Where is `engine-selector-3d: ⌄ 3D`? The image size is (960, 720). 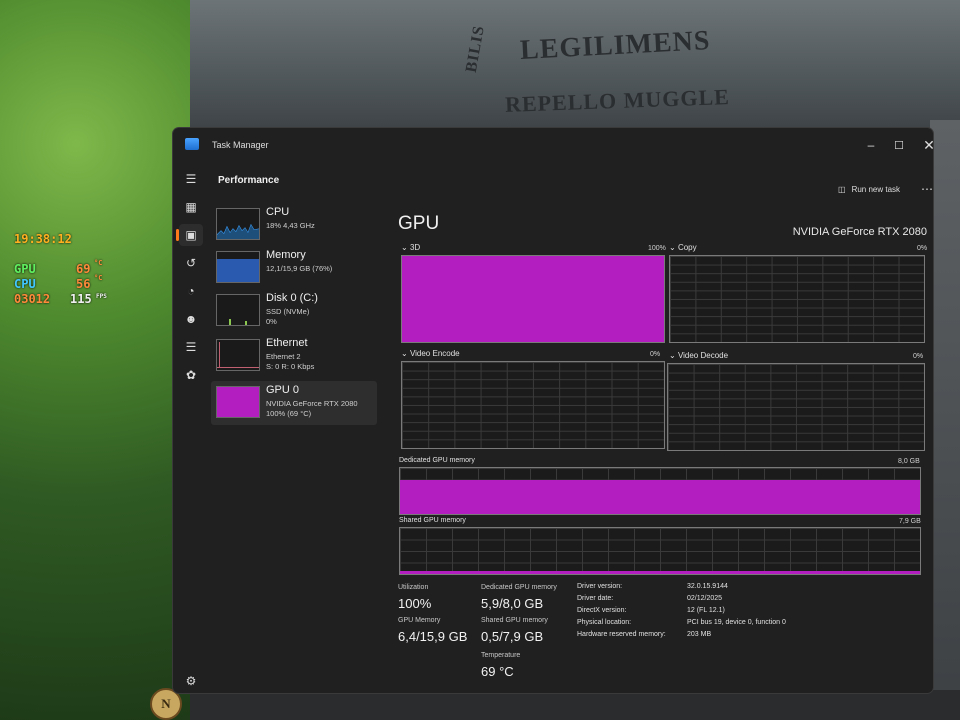
engine-selector-3d: ⌄ 3D is located at coordinates (410, 247).